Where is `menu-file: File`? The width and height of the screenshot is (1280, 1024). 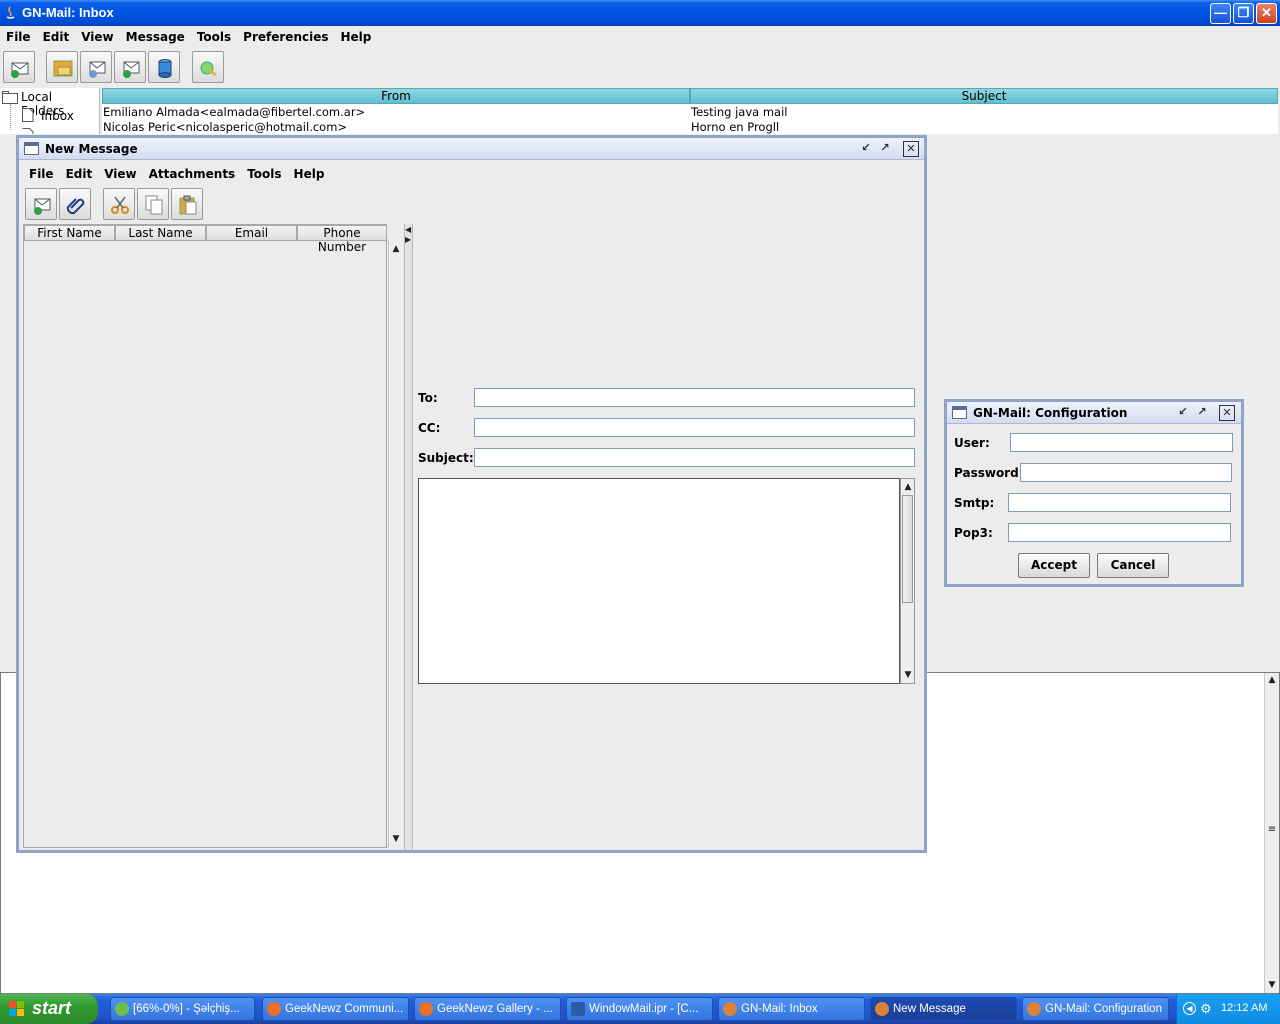
menu-file: File is located at coordinates (18, 37).